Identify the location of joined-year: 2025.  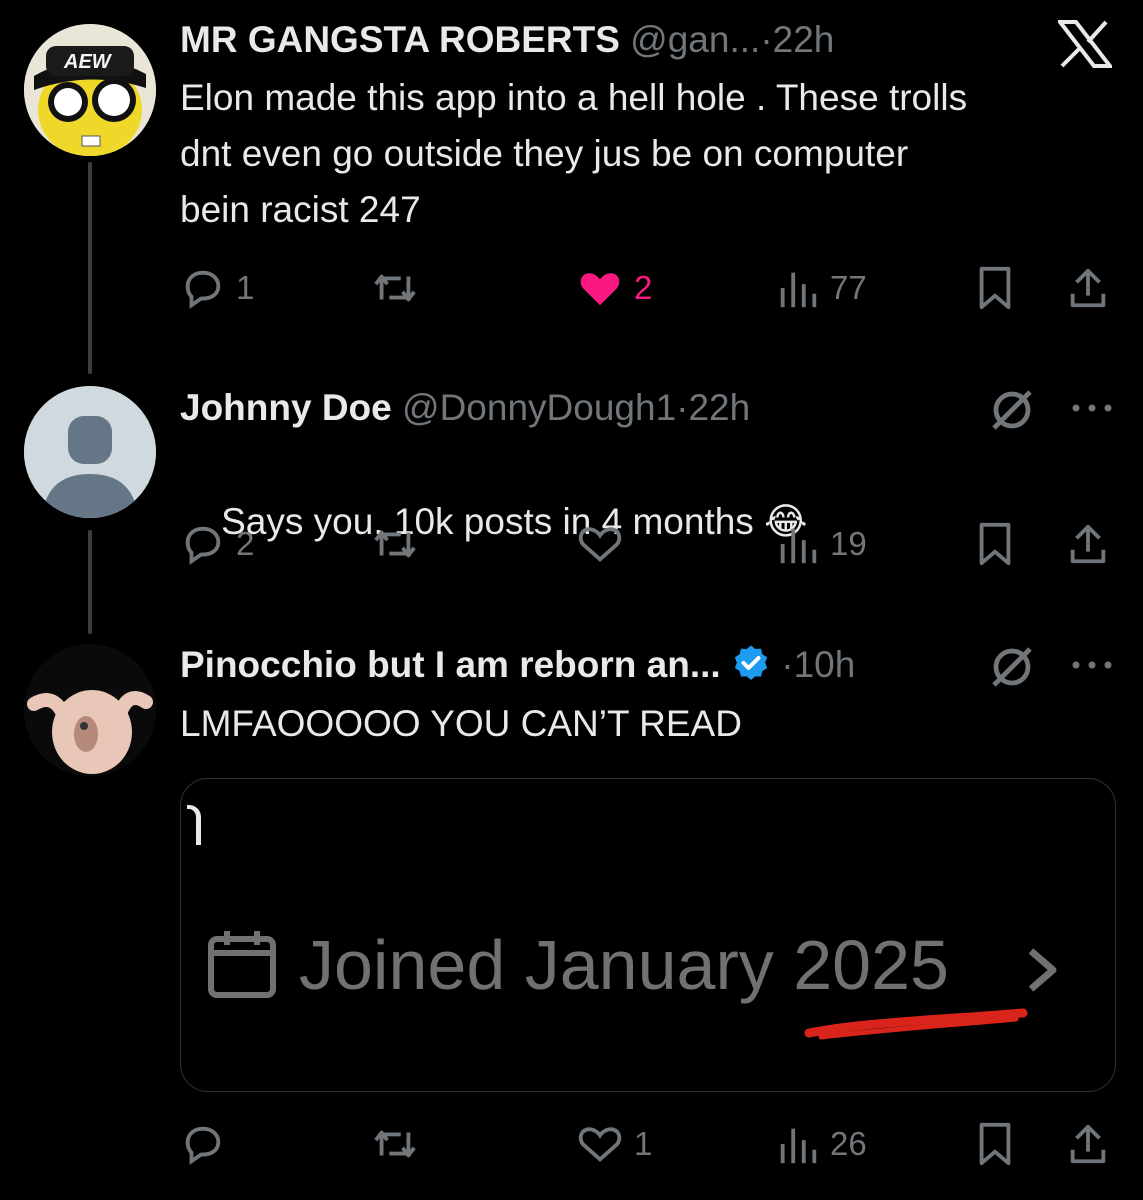
(871, 965).